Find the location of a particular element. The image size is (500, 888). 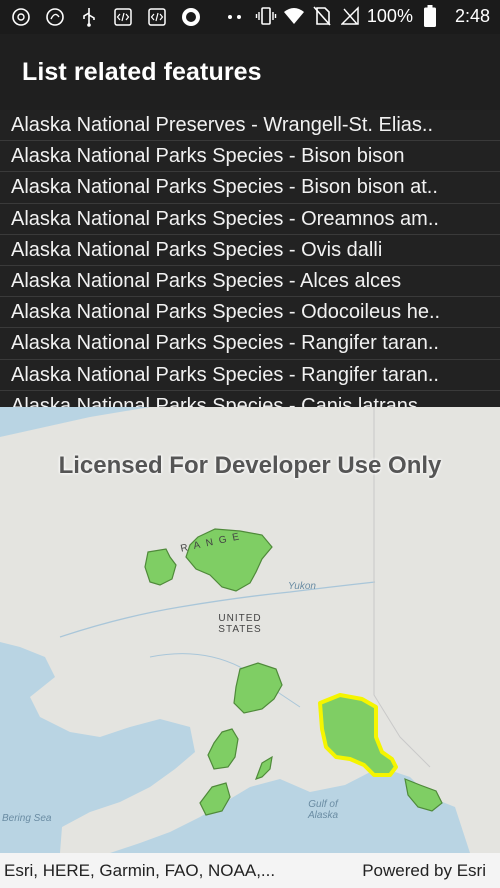

developer-watermark: Licensed For Developer Use Only is located at coordinates (250, 465).